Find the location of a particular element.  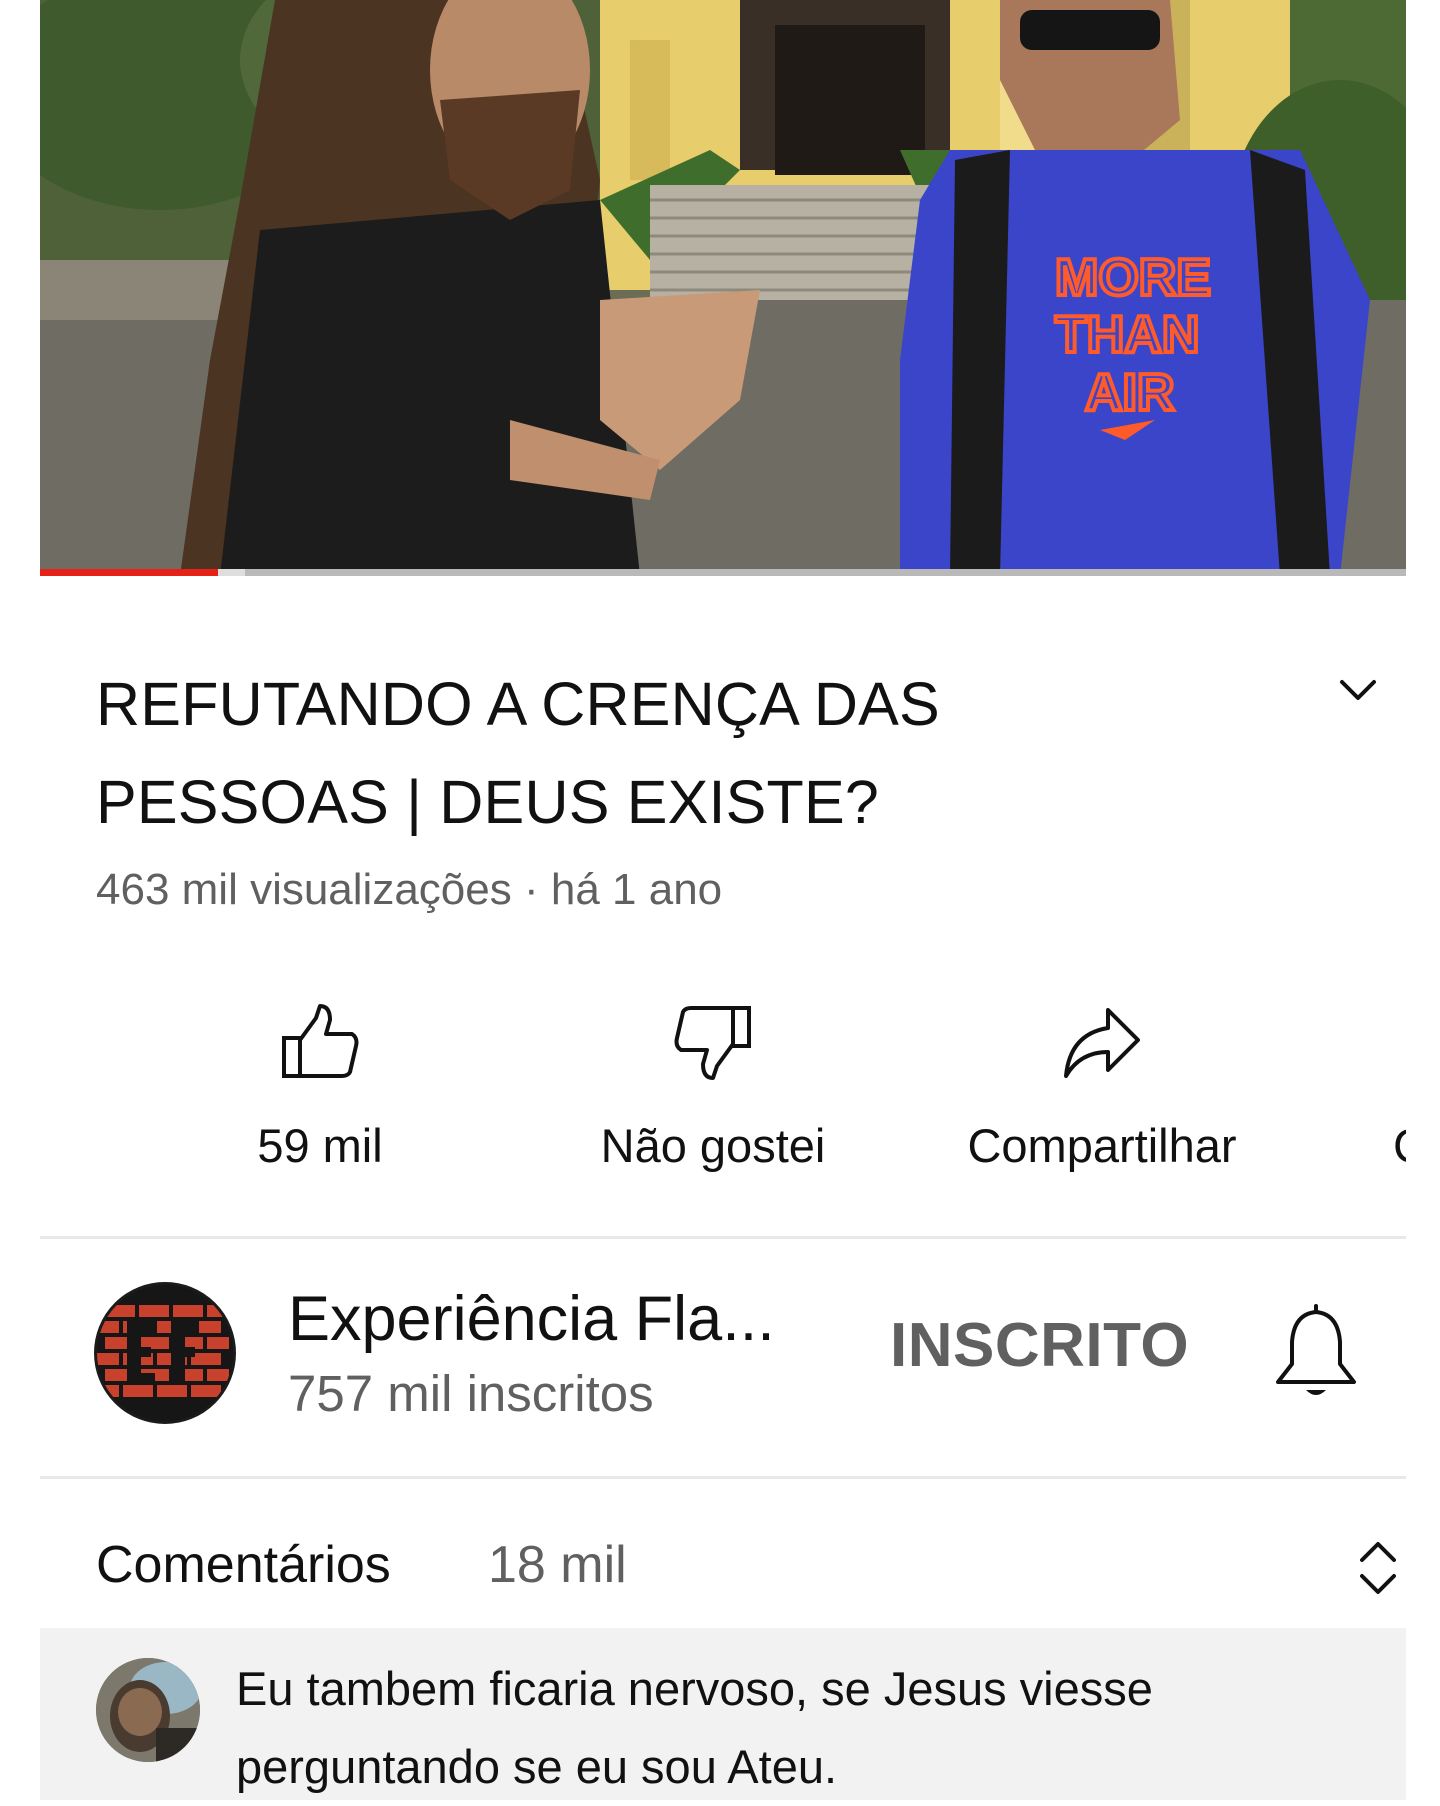

expand-collapse-icon is located at coordinates (1378, 1568).